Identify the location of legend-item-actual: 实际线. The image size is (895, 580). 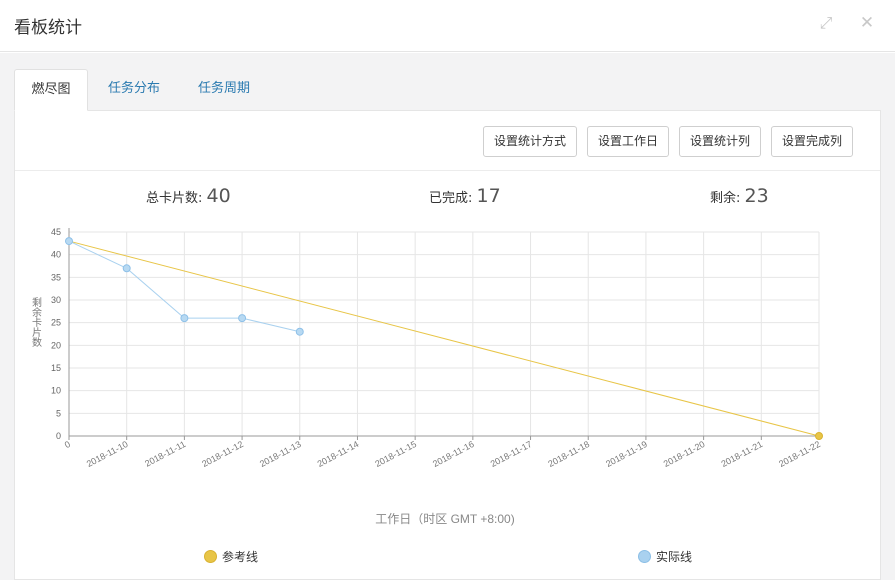
(665, 557).